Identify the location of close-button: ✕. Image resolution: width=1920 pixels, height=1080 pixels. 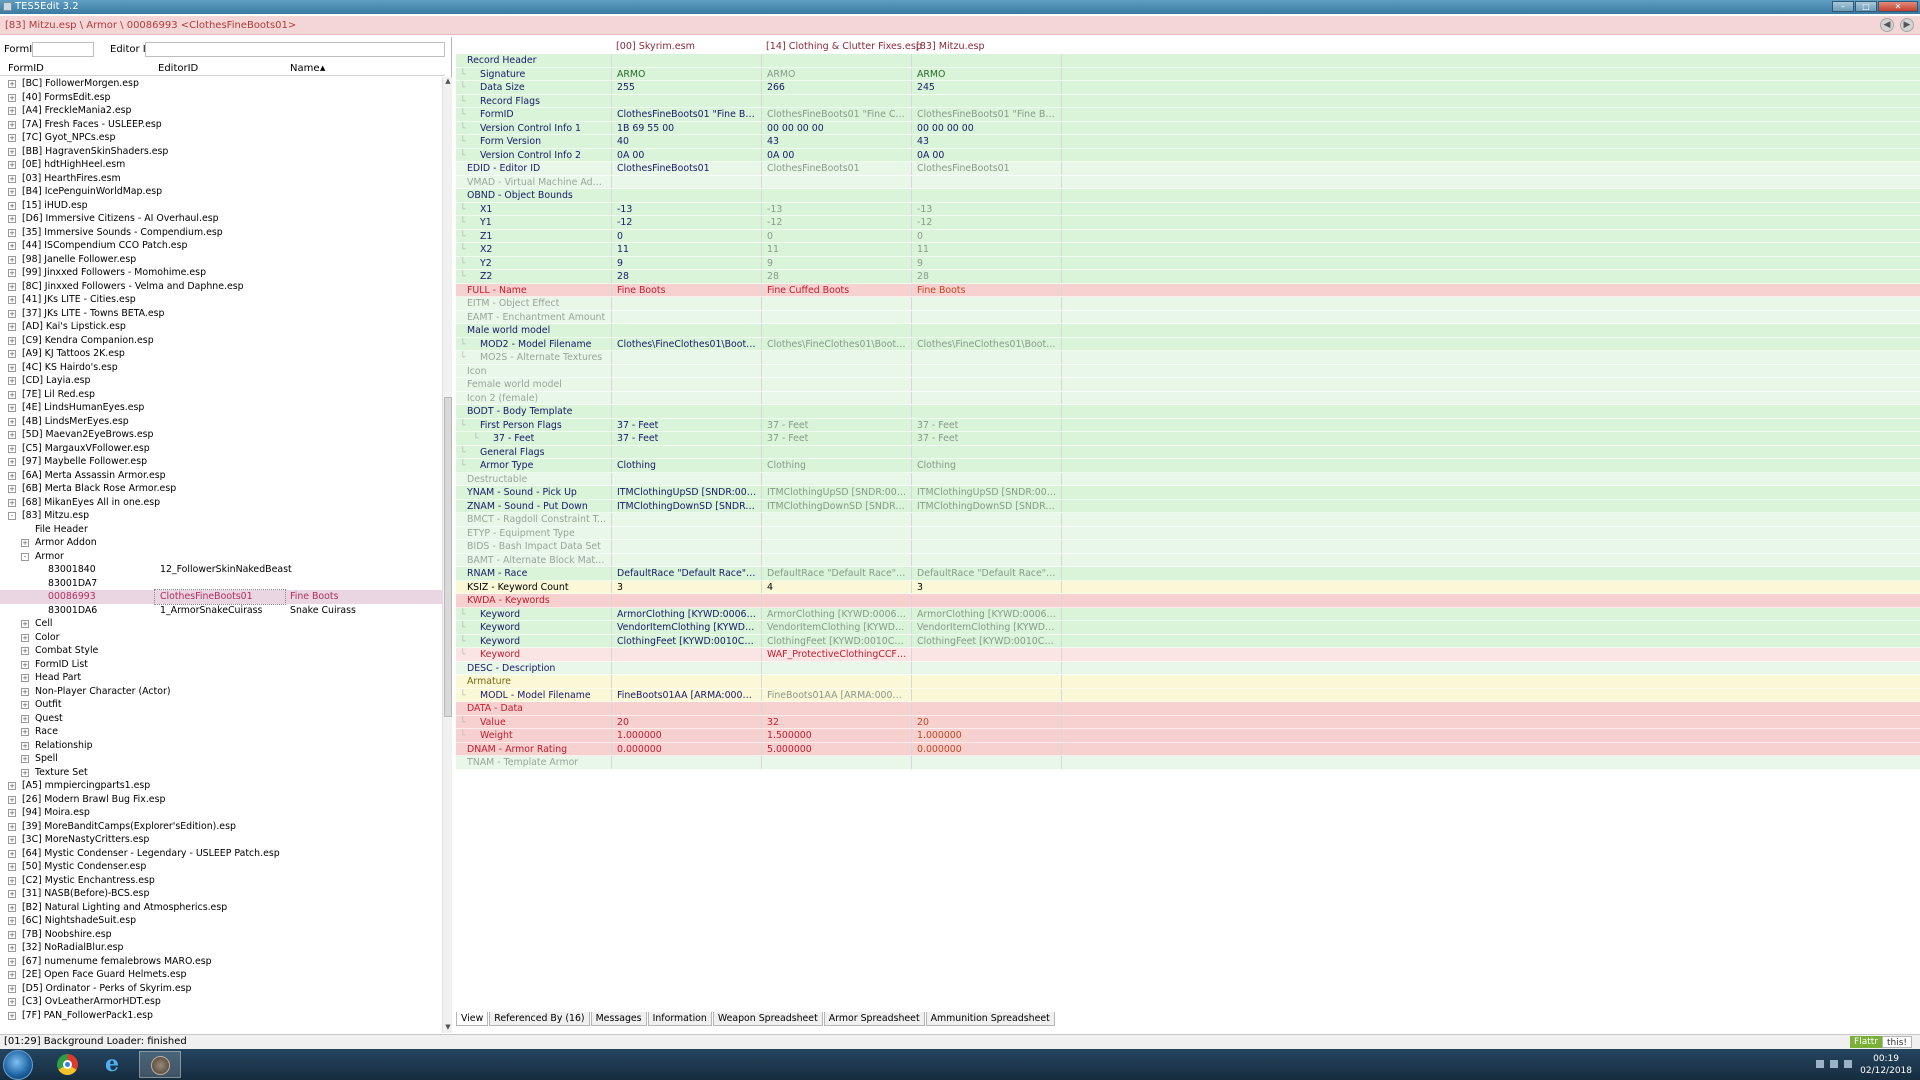
(1898, 6).